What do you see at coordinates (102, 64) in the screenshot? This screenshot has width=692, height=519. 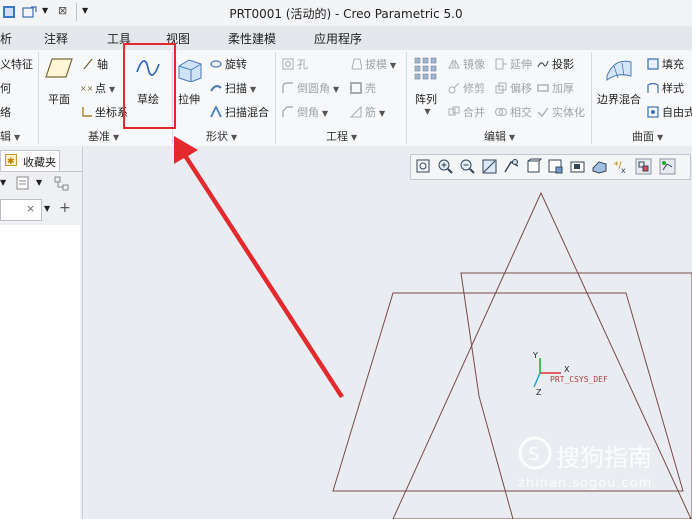 I see `axis-label: 轴` at bounding box center [102, 64].